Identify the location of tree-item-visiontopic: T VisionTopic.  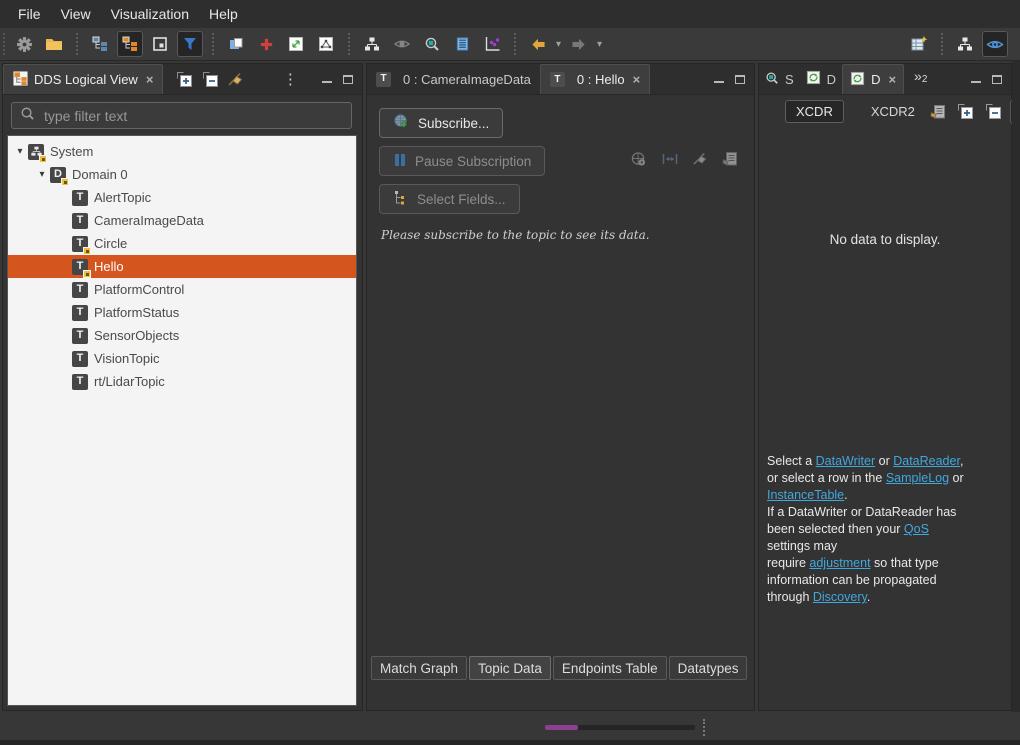
(182, 358).